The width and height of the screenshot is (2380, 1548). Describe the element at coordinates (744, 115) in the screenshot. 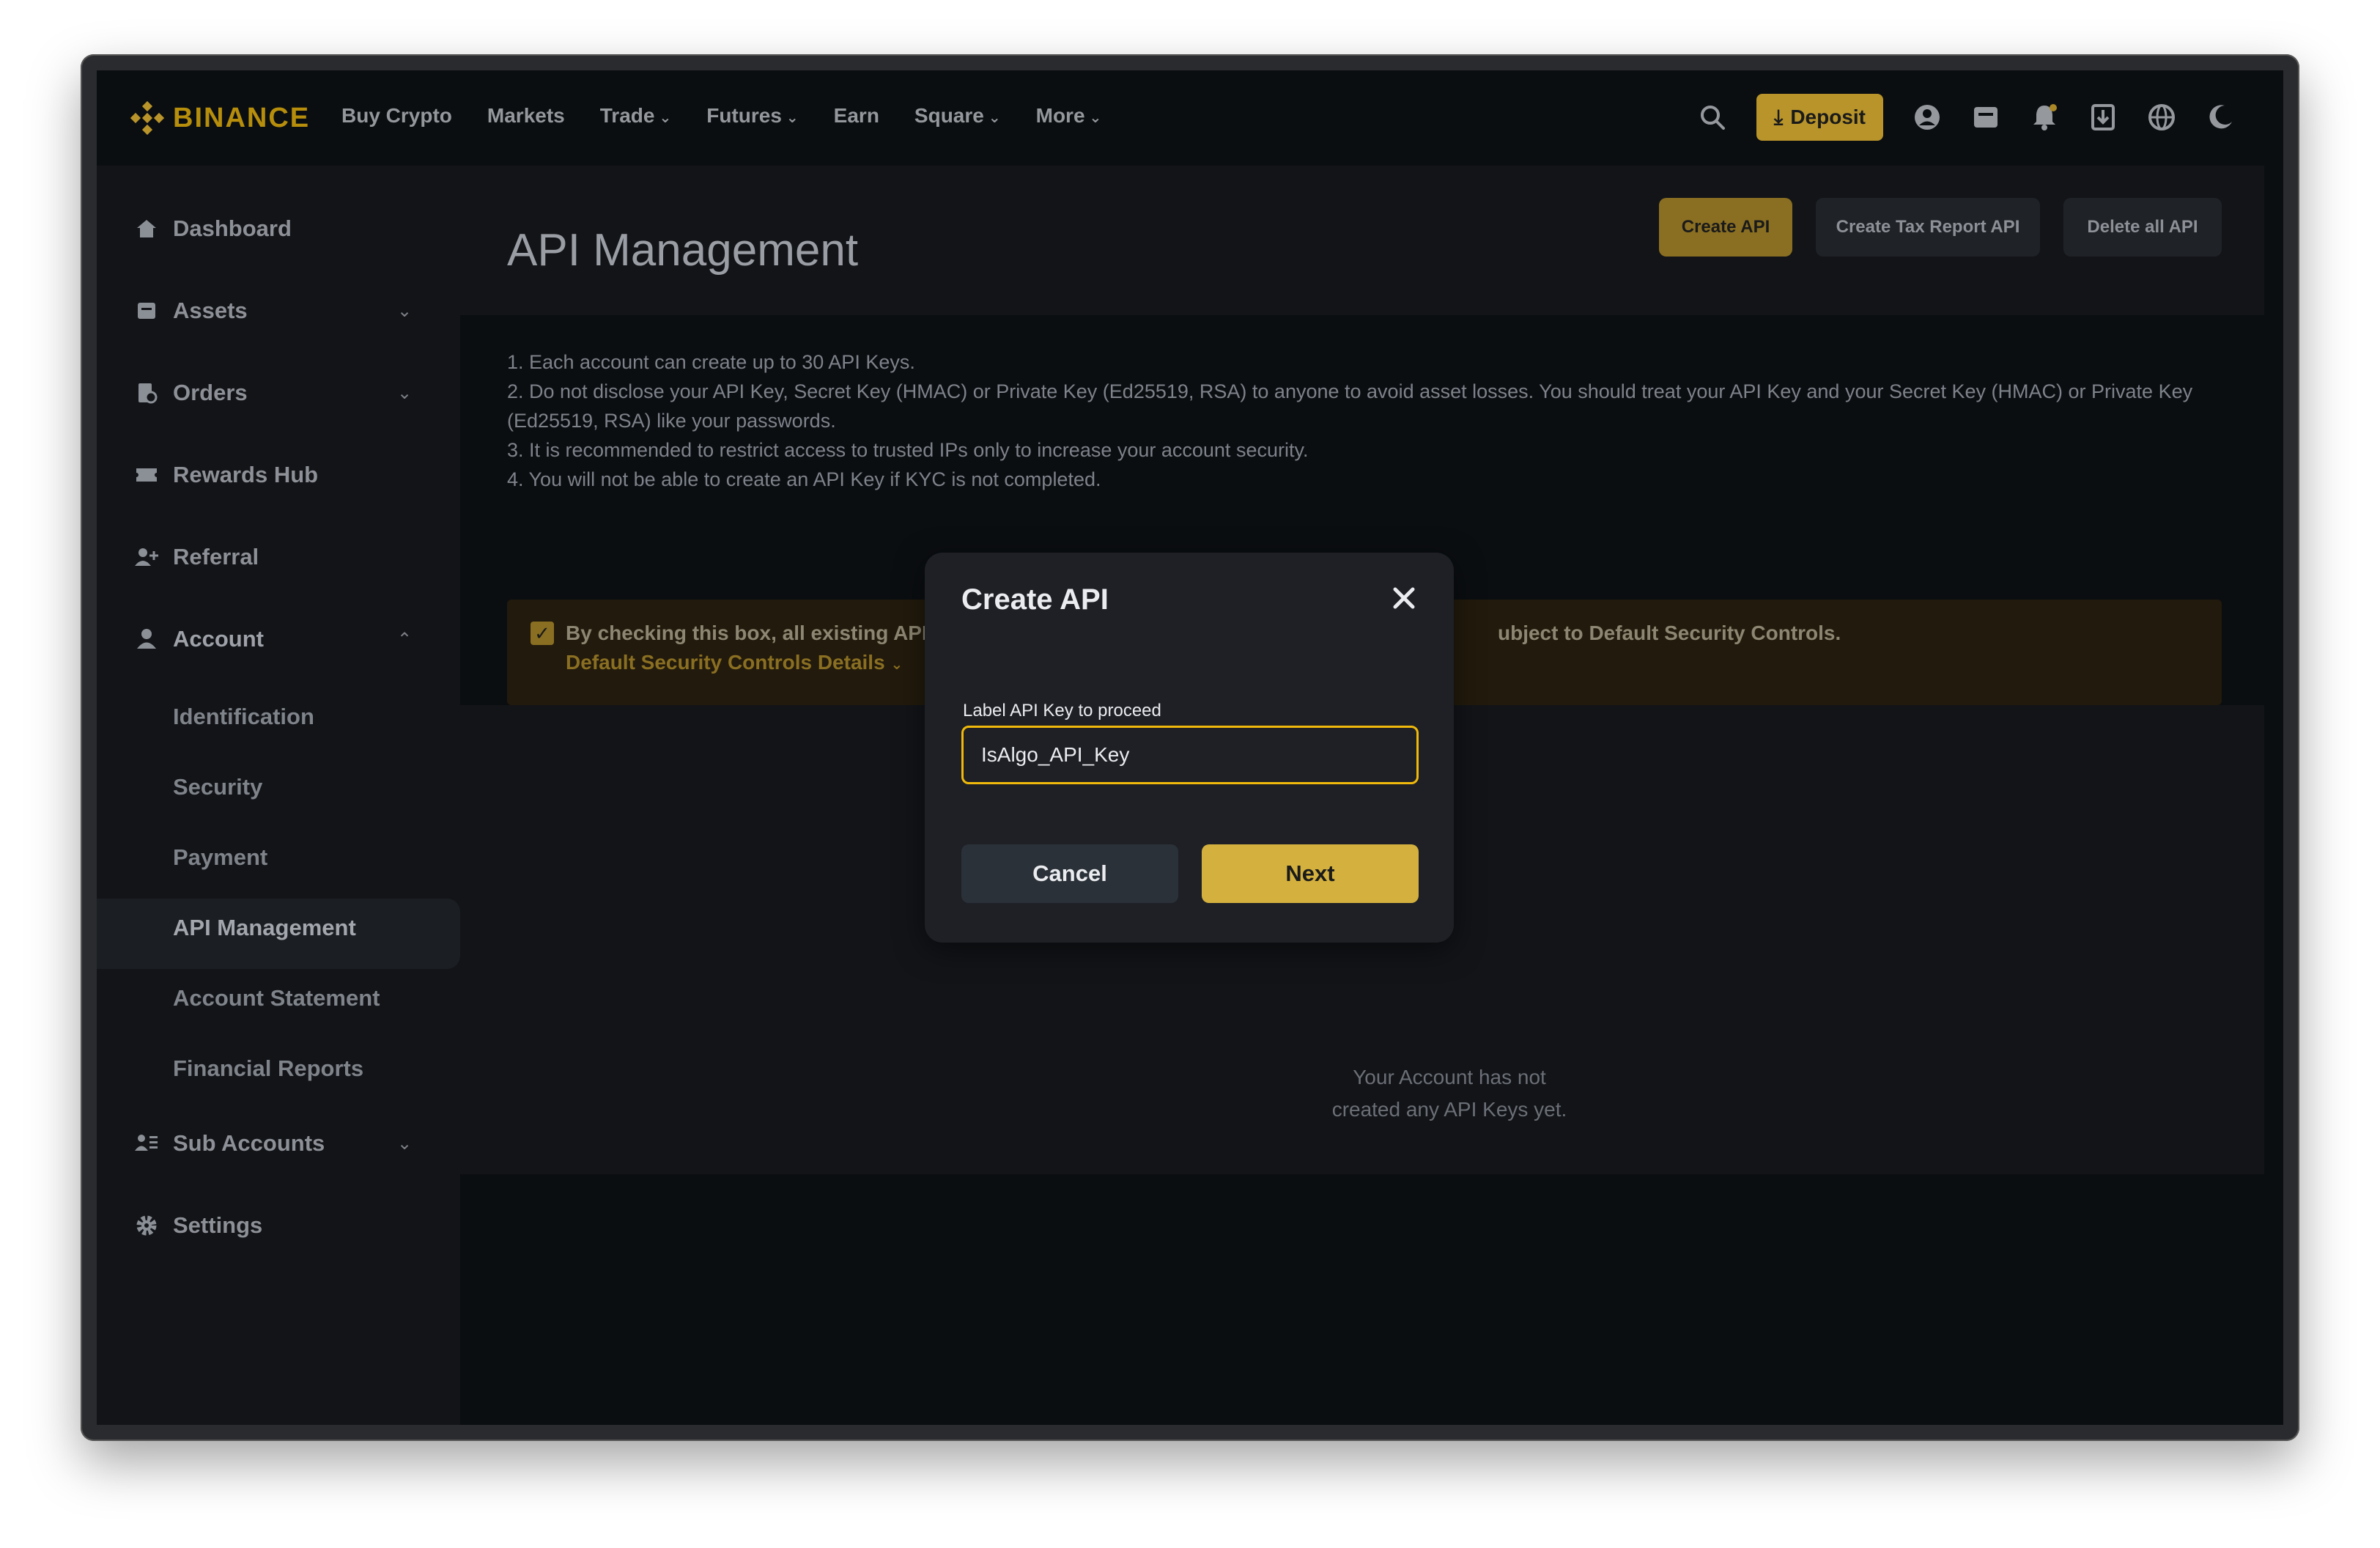

I see `nav-label: Futures` at that location.